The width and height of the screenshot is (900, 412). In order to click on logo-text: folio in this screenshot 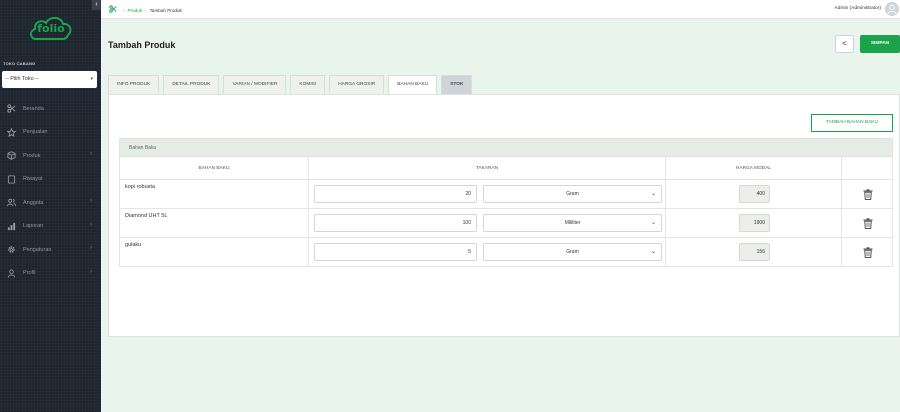, I will do `click(51, 28)`.